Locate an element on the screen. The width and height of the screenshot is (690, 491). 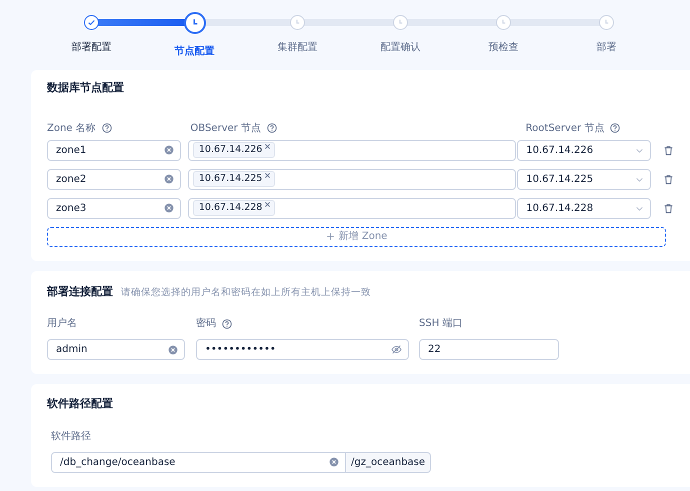
tag-label: 10.67.14.225 is located at coordinates (230, 179).